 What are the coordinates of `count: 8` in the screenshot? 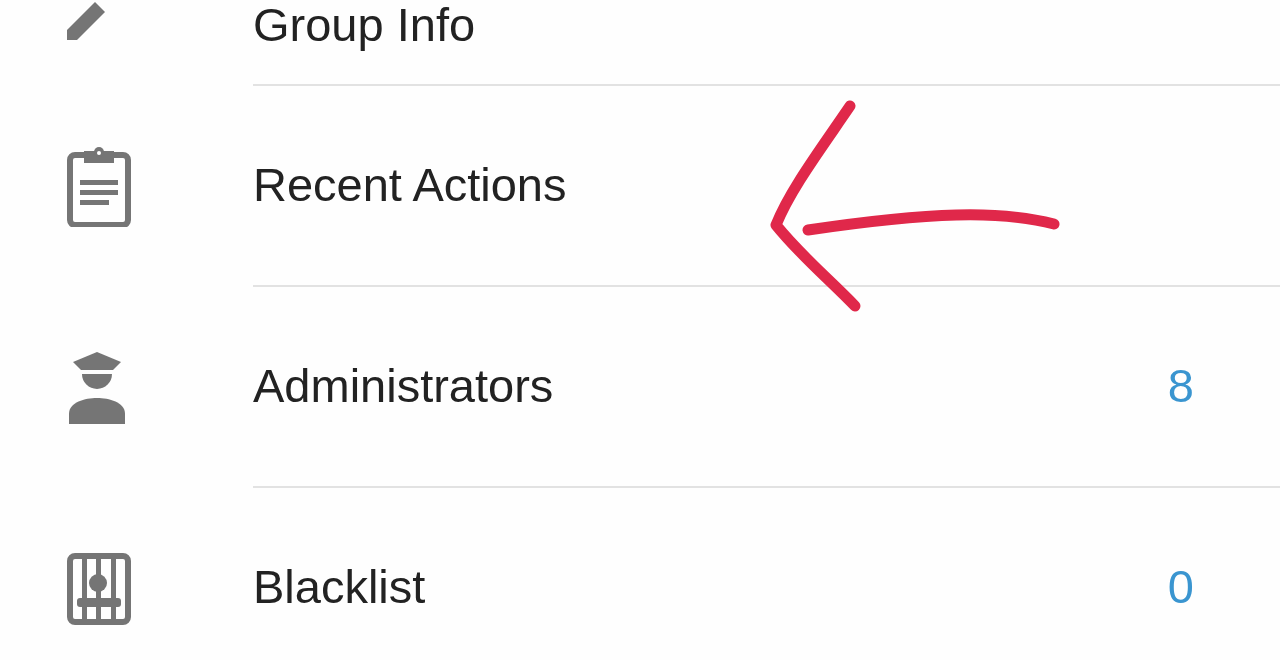 It's located at (1180, 386).